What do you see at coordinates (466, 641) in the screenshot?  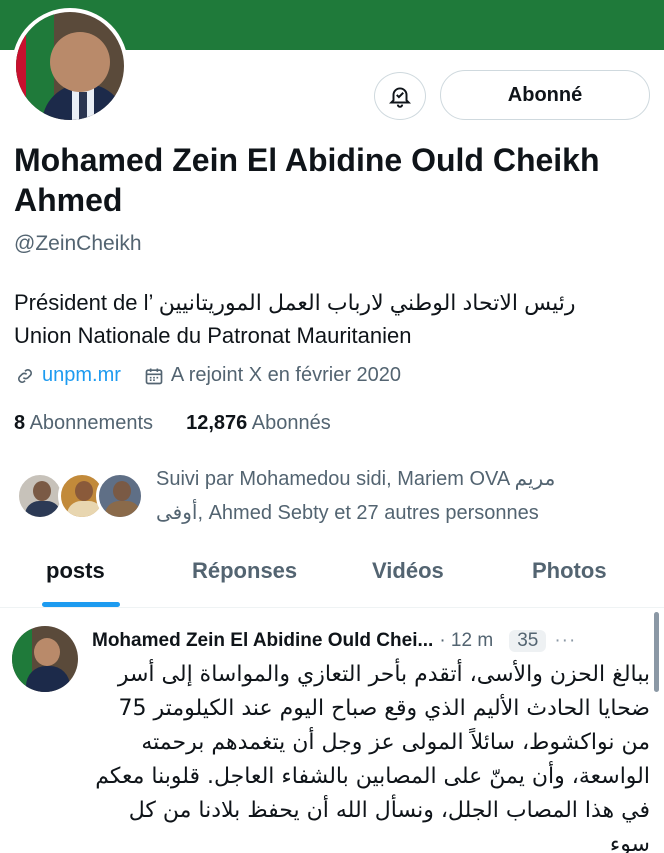 I see `post-timestamp: · 12 m` at bounding box center [466, 641].